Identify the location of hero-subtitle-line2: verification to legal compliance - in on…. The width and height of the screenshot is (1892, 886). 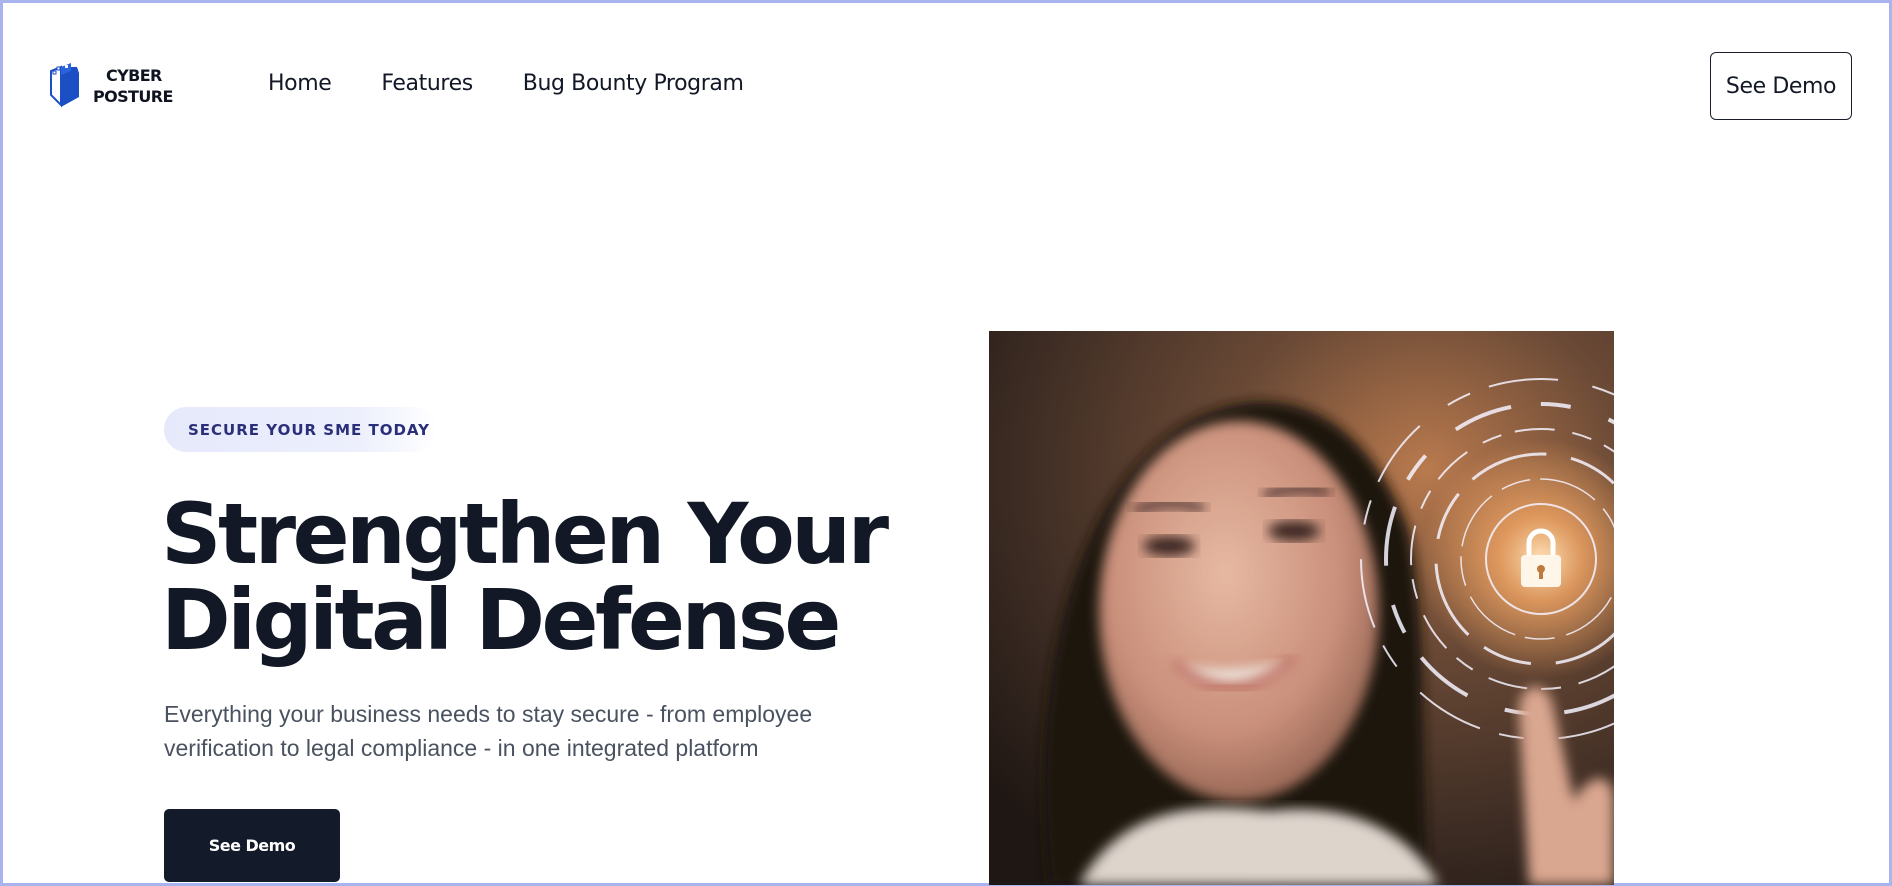
(461, 748).